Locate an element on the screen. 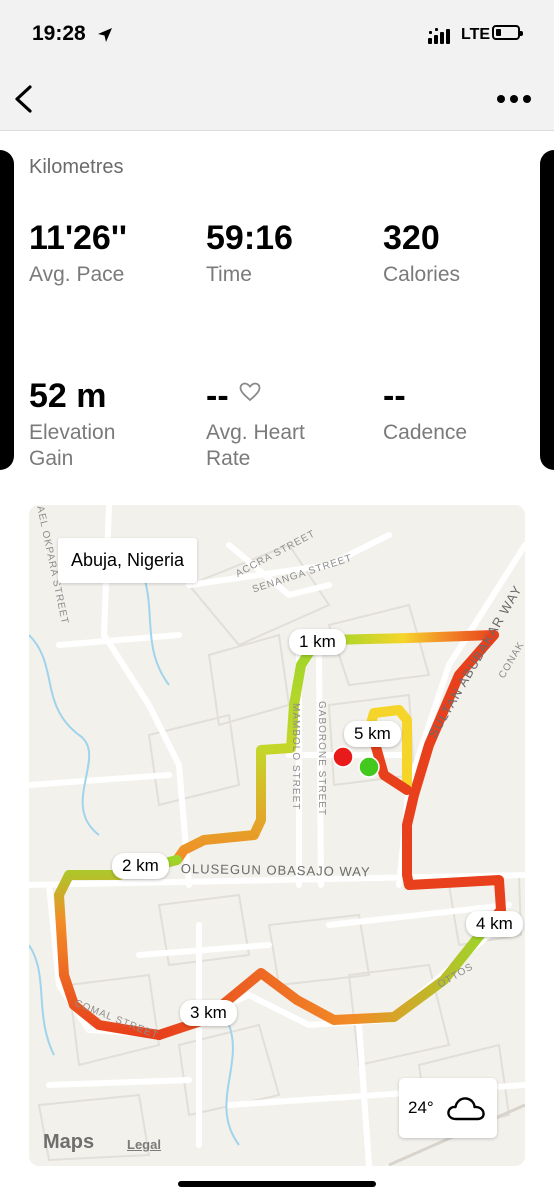 This screenshot has height=1200, width=554. stat-cadence: -- Cadence is located at coordinates (468, 412).